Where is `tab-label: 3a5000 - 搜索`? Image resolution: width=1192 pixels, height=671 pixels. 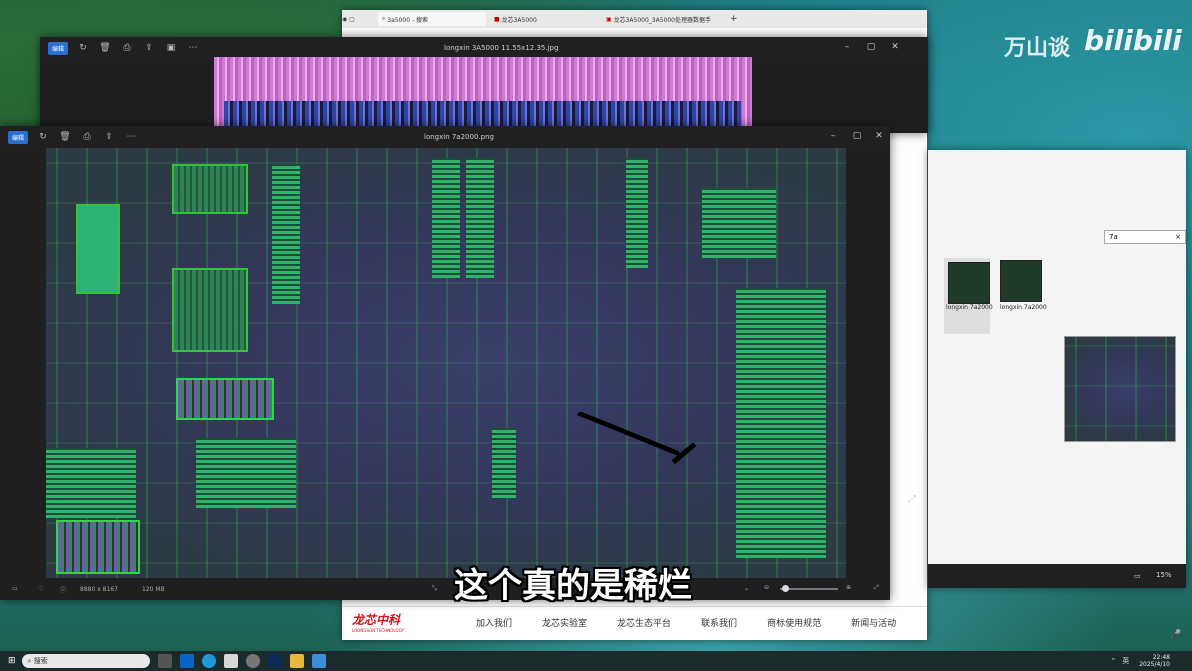 tab-label: 3a5000 - 搜索 is located at coordinates (408, 20).